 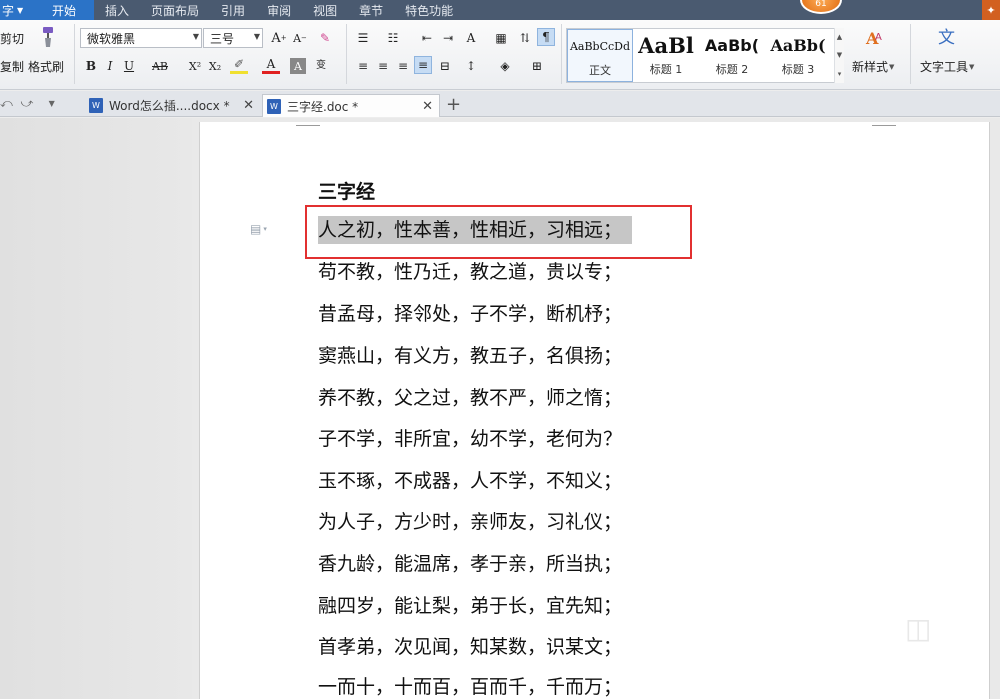 I want to click on font-name-select: 微软雅黑 ▼, so click(x=141, y=38).